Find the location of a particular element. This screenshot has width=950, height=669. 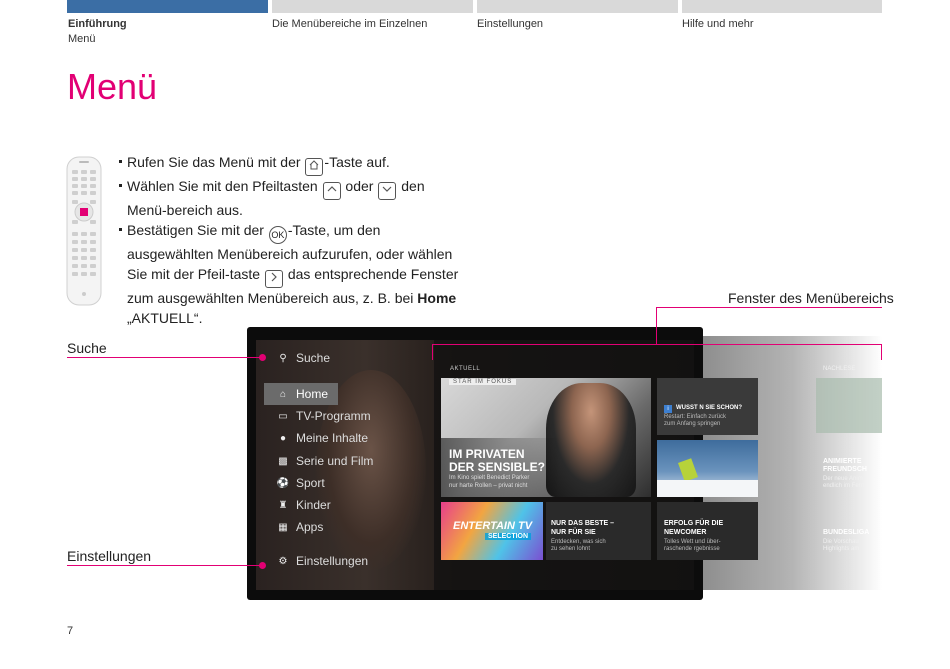

tab-einfuehrung: Einführung is located at coordinates (97, 24).